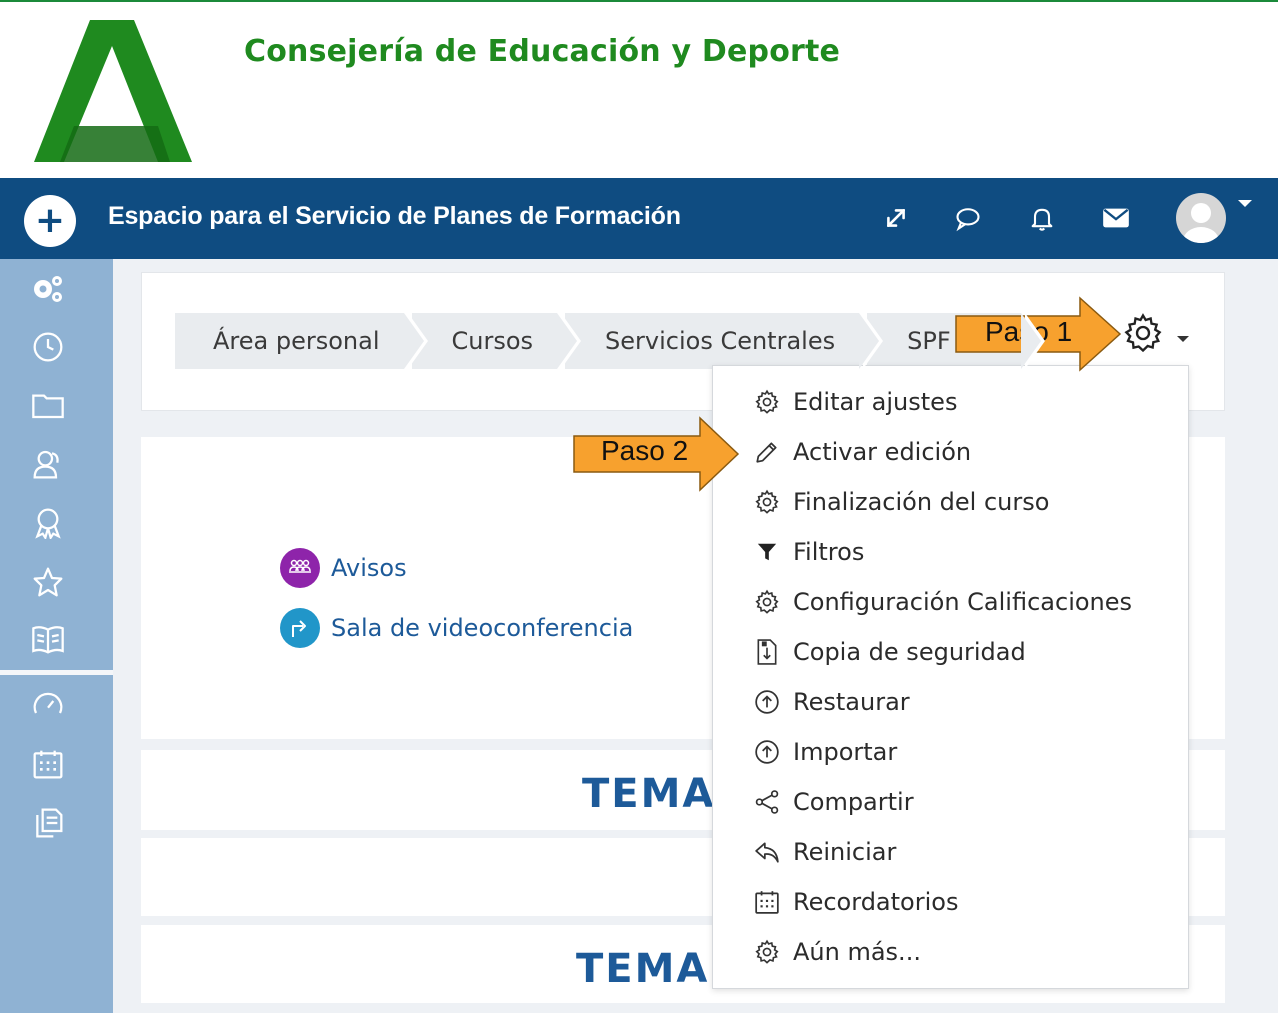 Image resolution: width=1278 pixels, height=1013 pixels. Describe the element at coordinates (48, 405) in the screenshot. I see `folder-icon` at that location.